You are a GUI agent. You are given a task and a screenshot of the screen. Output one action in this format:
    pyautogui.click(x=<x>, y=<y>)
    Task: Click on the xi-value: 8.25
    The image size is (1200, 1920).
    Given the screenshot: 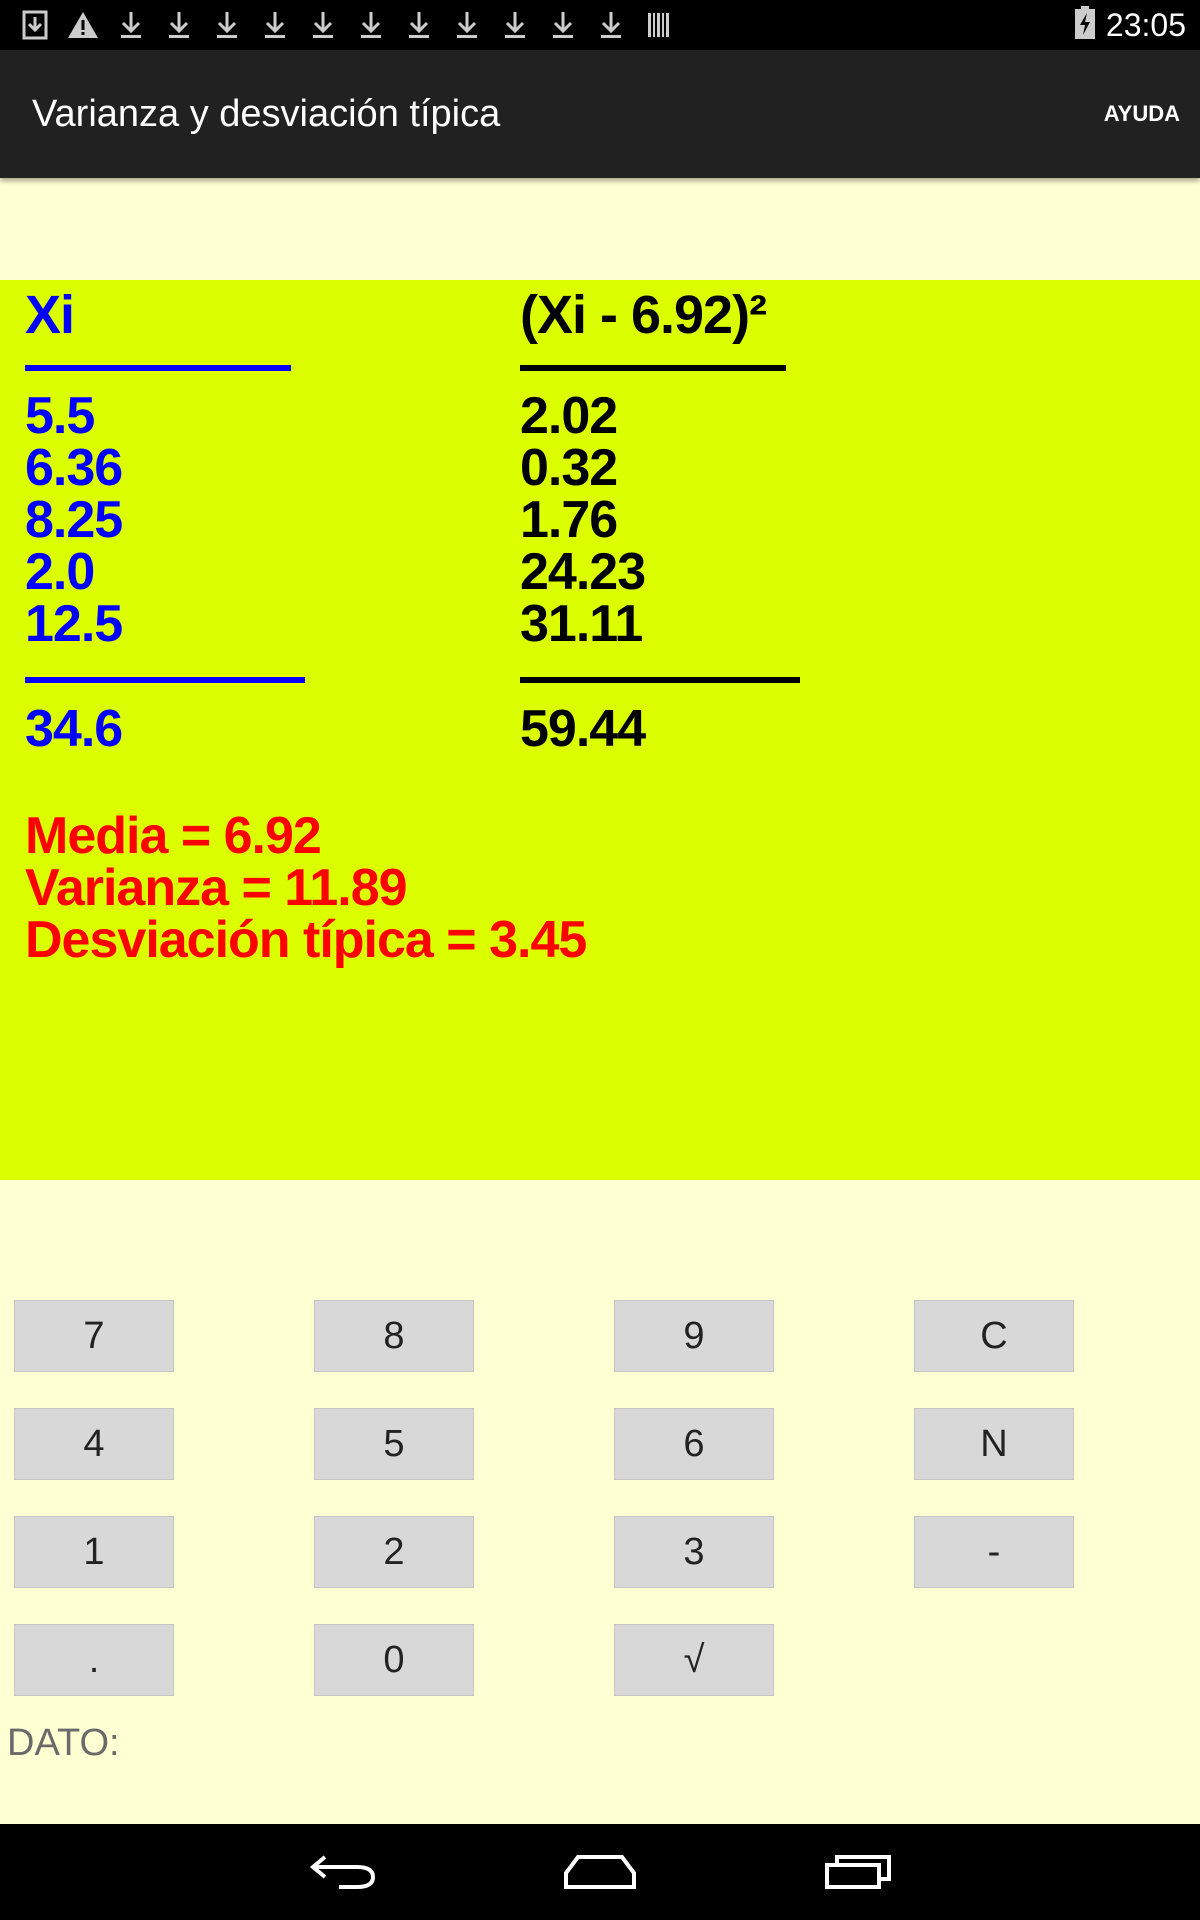 What is the action you would take?
    pyautogui.click(x=74, y=520)
    